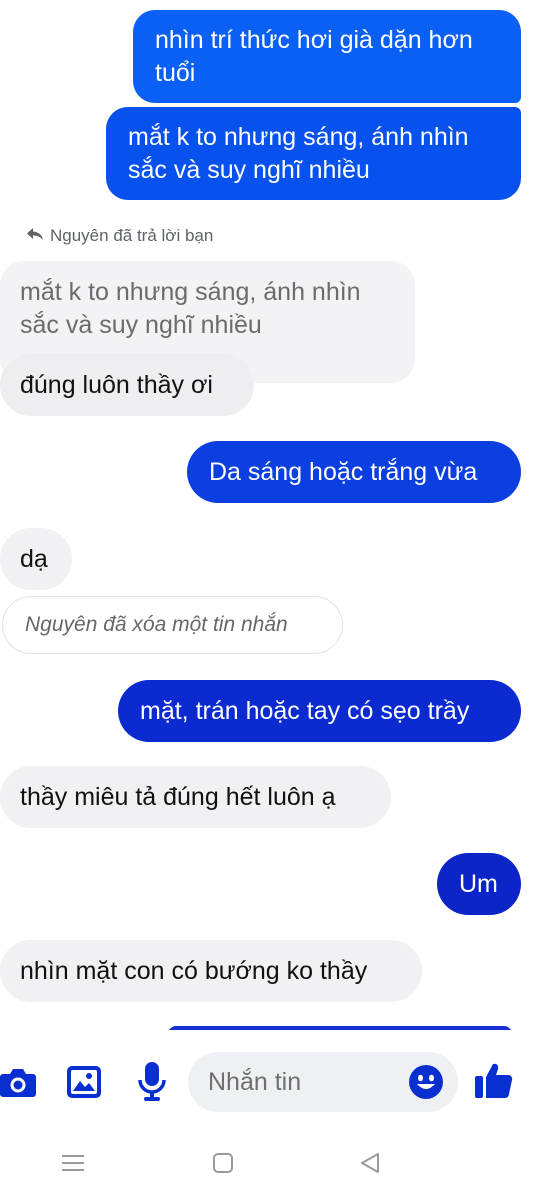  I want to click on image-icon, so click(84, 1082).